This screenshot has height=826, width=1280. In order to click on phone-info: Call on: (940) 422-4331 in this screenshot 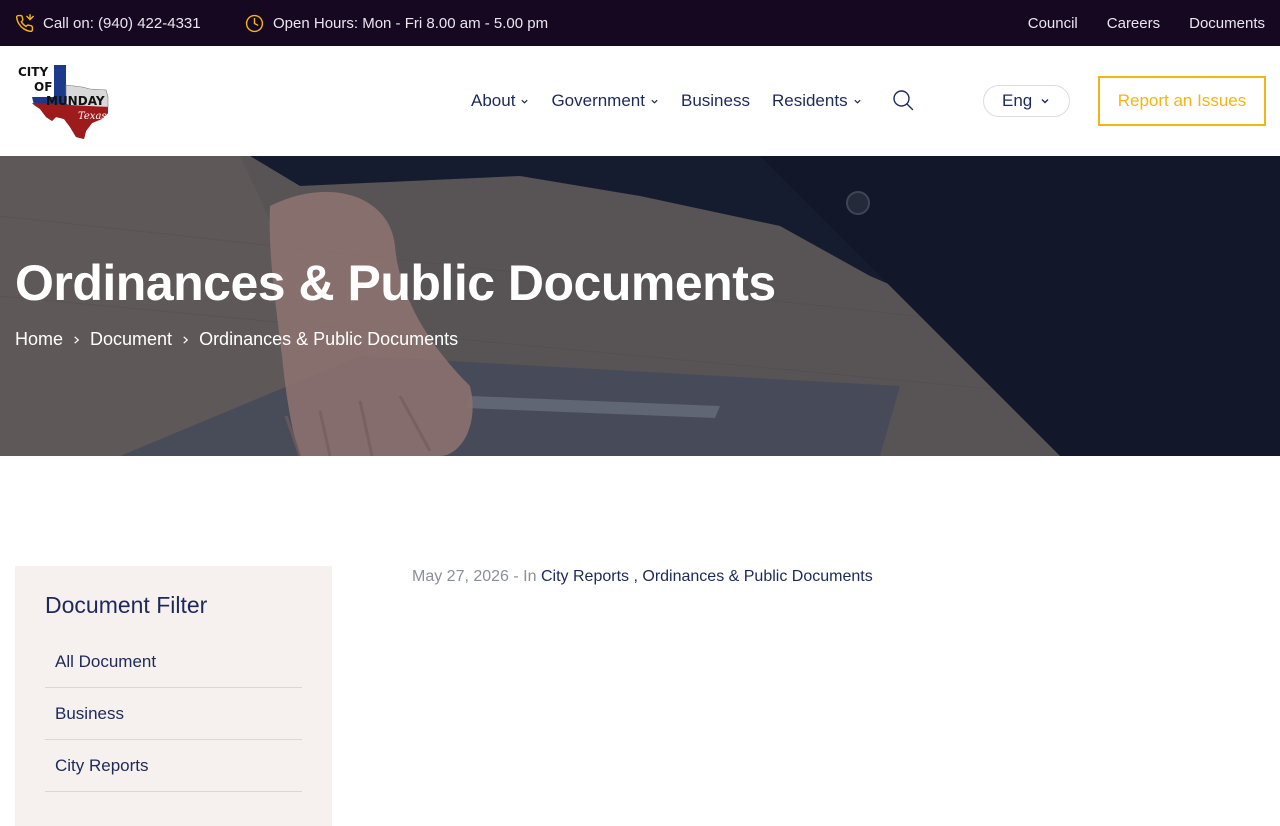, I will do `click(108, 23)`.